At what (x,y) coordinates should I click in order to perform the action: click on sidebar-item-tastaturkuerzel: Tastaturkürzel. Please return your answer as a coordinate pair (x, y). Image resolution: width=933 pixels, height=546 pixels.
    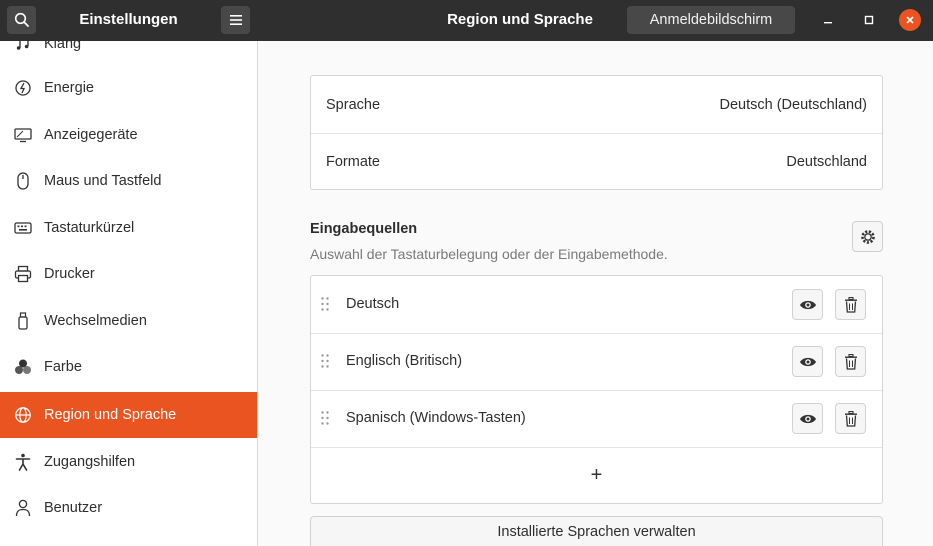
    Looking at the image, I should click on (128, 228).